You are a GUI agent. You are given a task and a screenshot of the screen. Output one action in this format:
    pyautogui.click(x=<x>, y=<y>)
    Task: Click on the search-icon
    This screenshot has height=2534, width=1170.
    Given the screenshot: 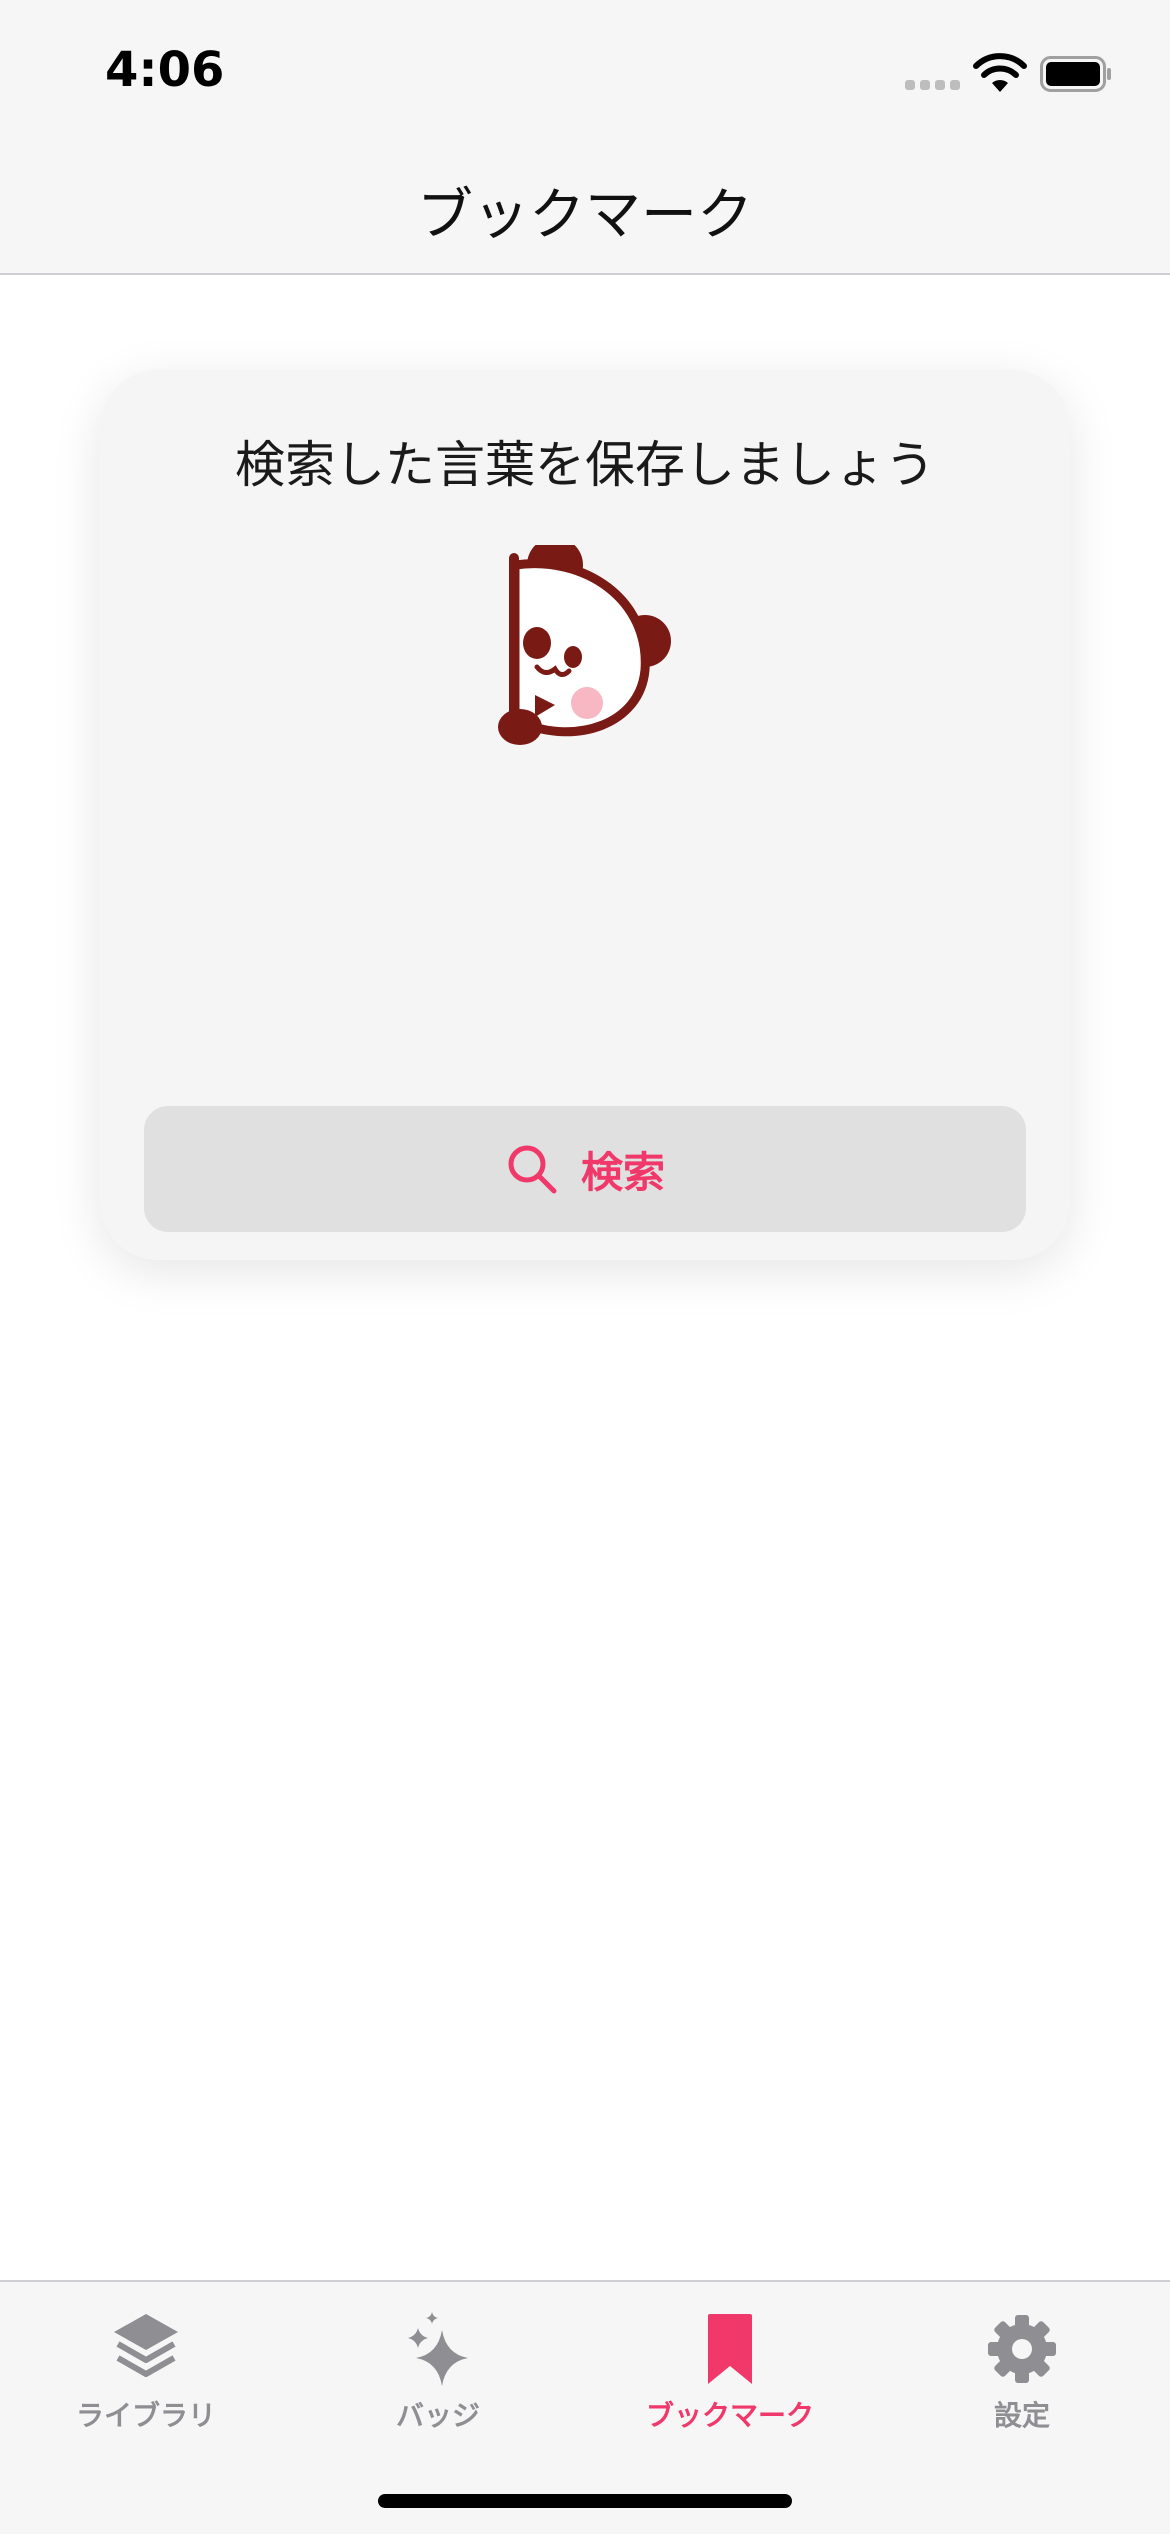 What is the action you would take?
    pyautogui.click(x=532, y=1169)
    